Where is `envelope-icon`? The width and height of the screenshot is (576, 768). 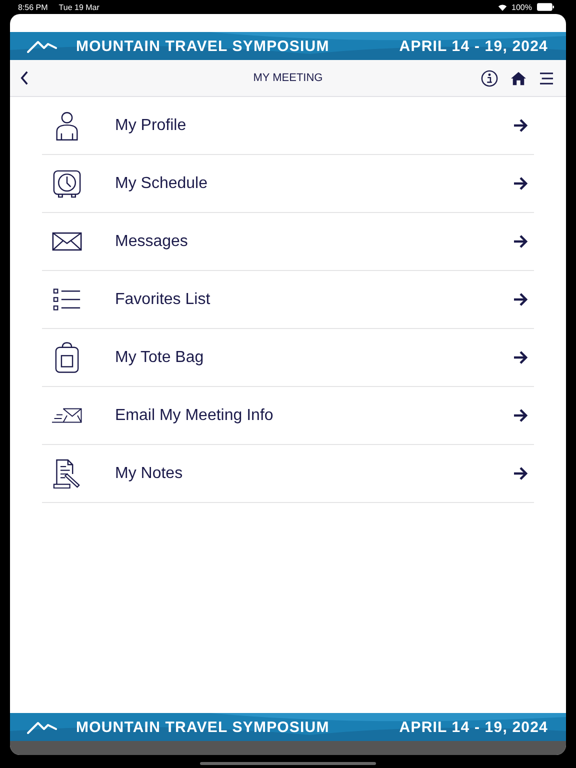
envelope-icon is located at coordinates (67, 241).